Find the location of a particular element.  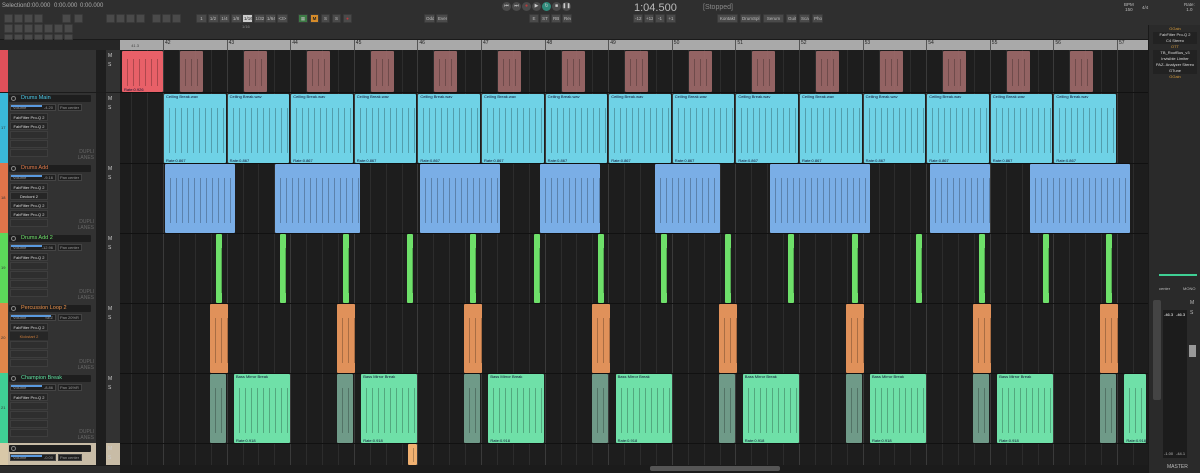

ruler-bar-label: 43 is located at coordinates (230, 45).